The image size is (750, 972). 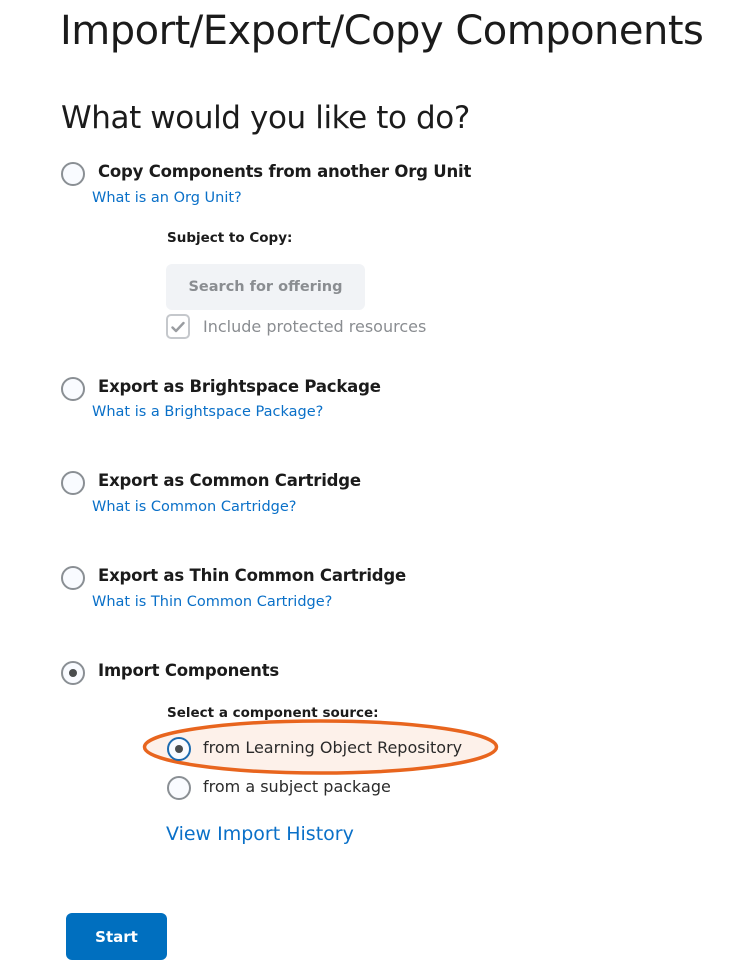 What do you see at coordinates (207, 412) in the screenshot?
I see `link-what-is-brightspace-package: What is a Brightspace Package?` at bounding box center [207, 412].